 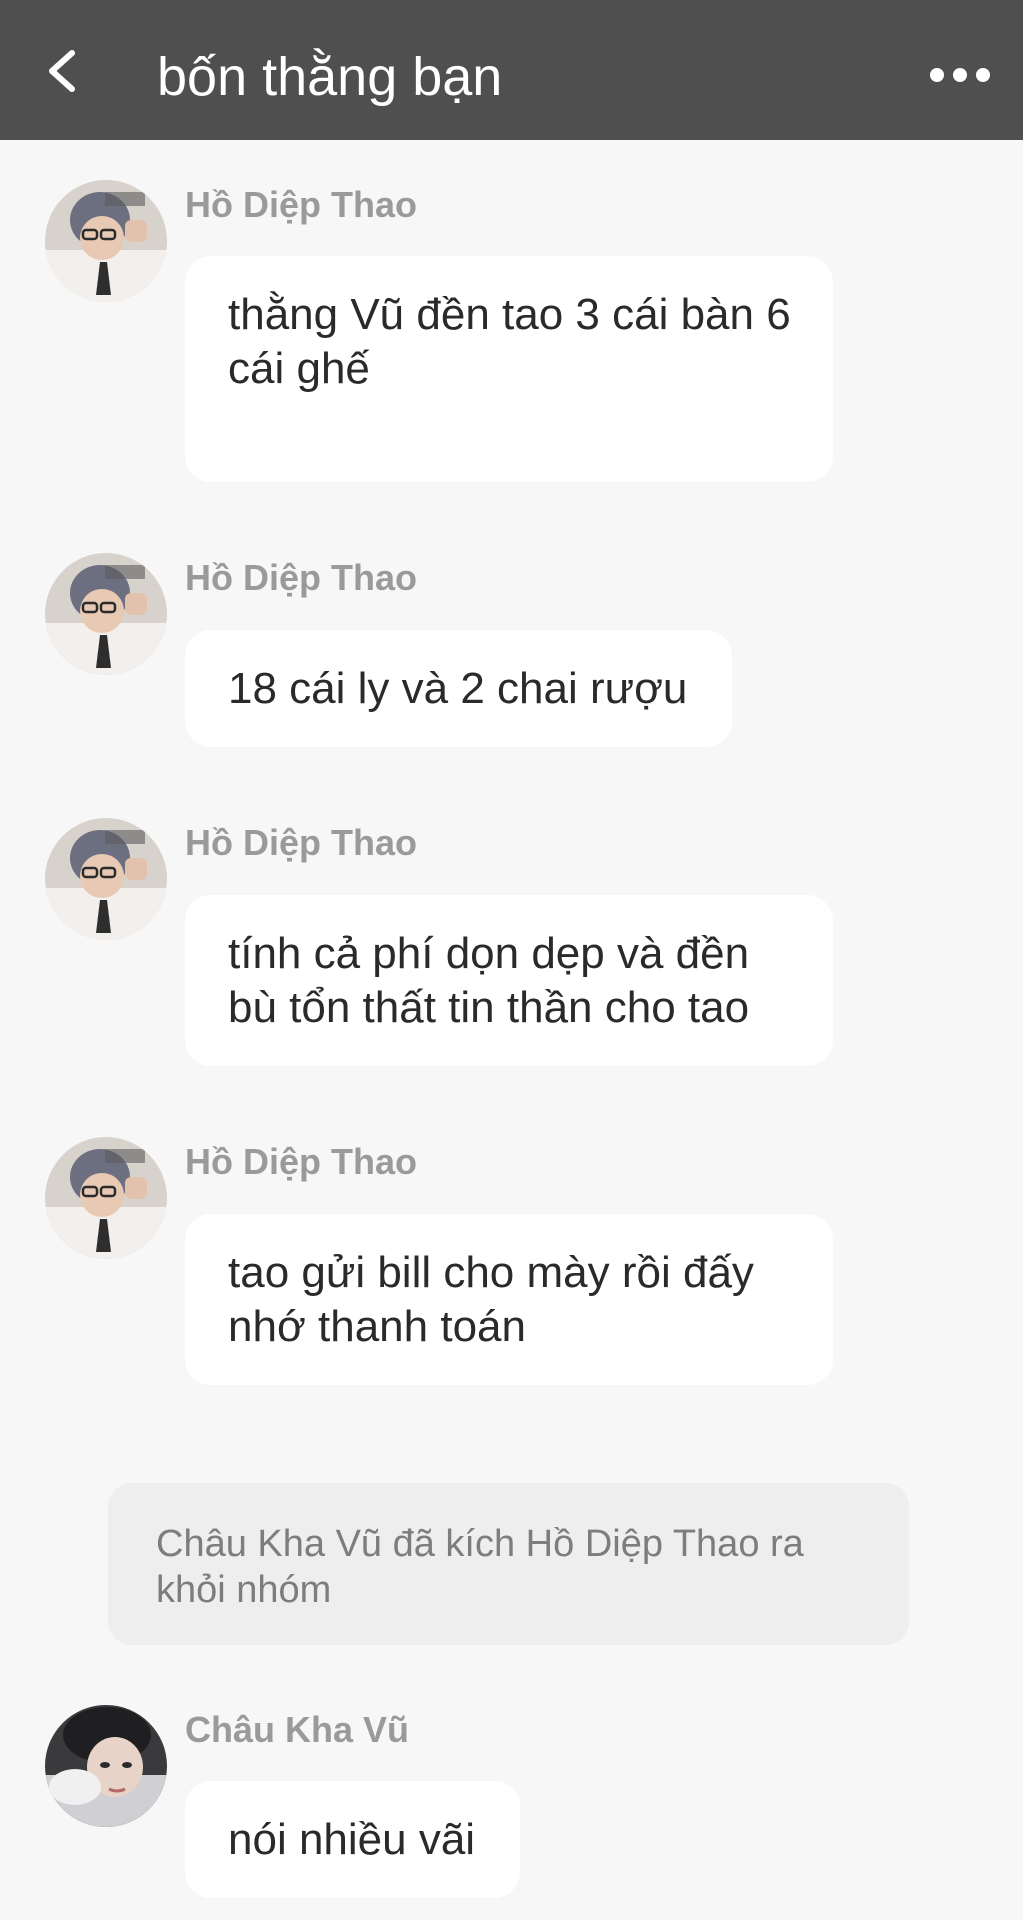 What do you see at coordinates (458, 688) in the screenshot?
I see `message-bubble: 18 cái ly và 2 chai rượu` at bounding box center [458, 688].